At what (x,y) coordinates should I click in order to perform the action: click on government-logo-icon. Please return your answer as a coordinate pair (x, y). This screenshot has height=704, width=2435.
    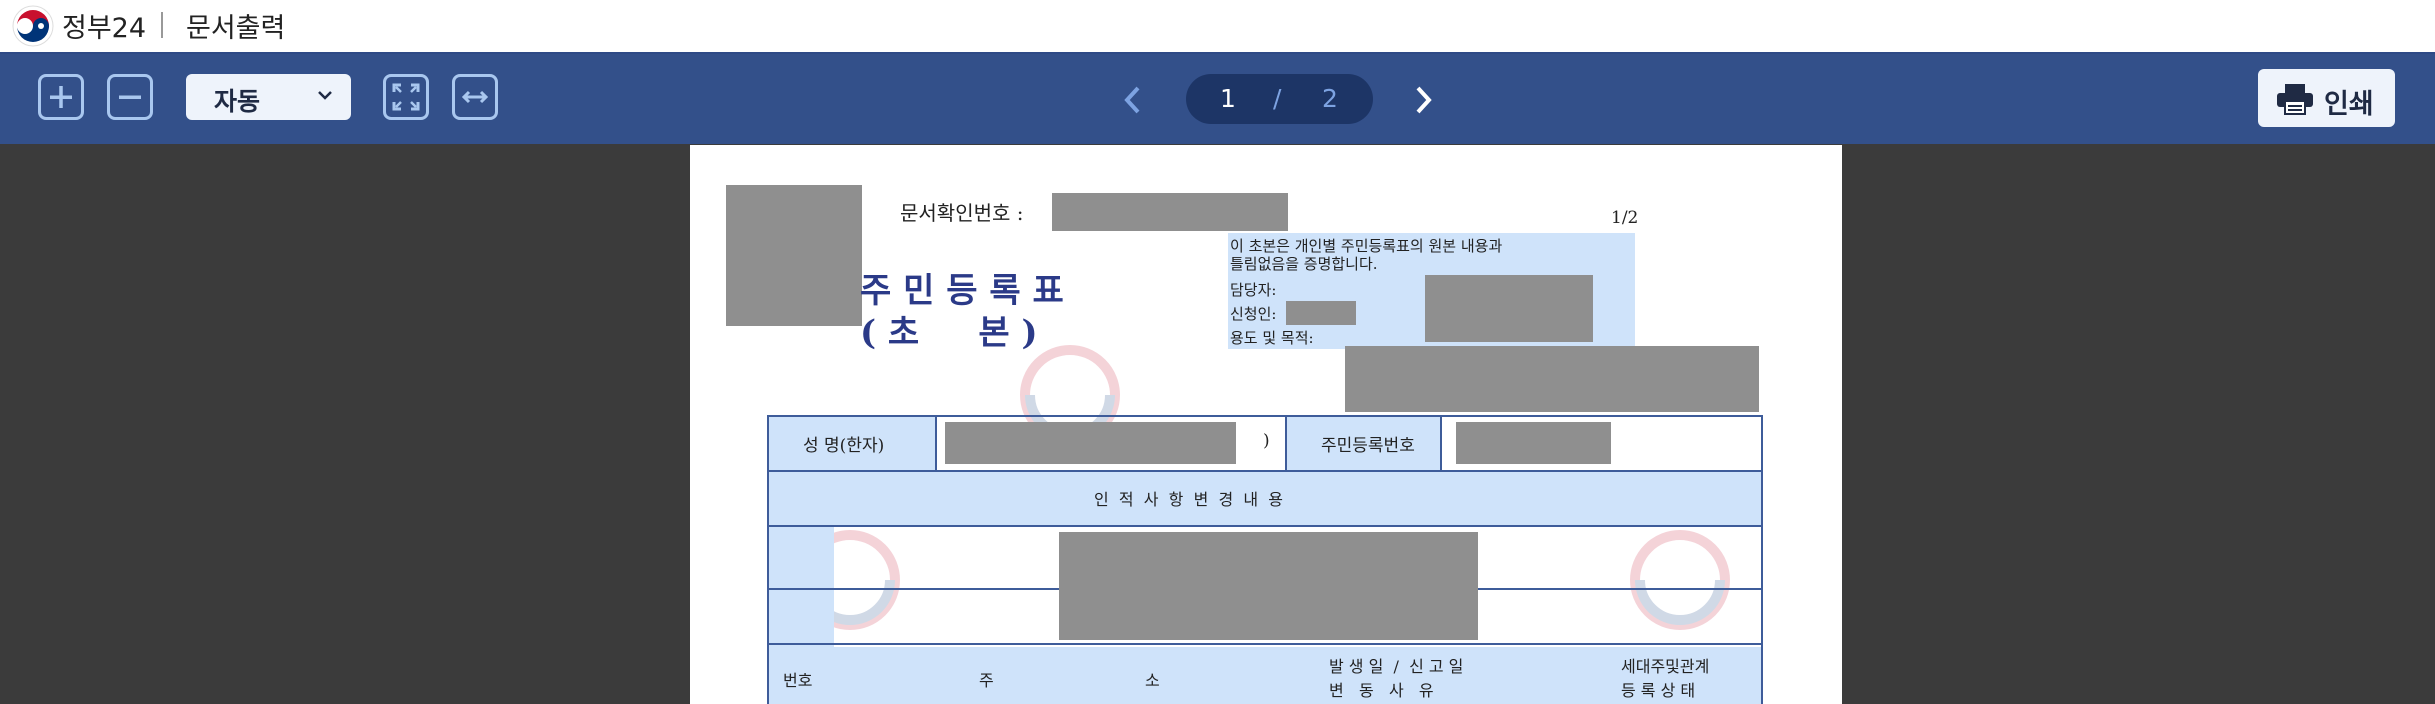
    Looking at the image, I should click on (33, 26).